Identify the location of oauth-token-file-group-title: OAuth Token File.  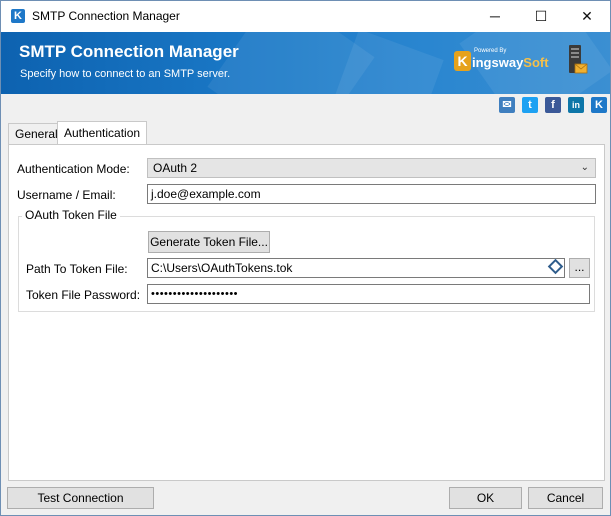
(71, 215).